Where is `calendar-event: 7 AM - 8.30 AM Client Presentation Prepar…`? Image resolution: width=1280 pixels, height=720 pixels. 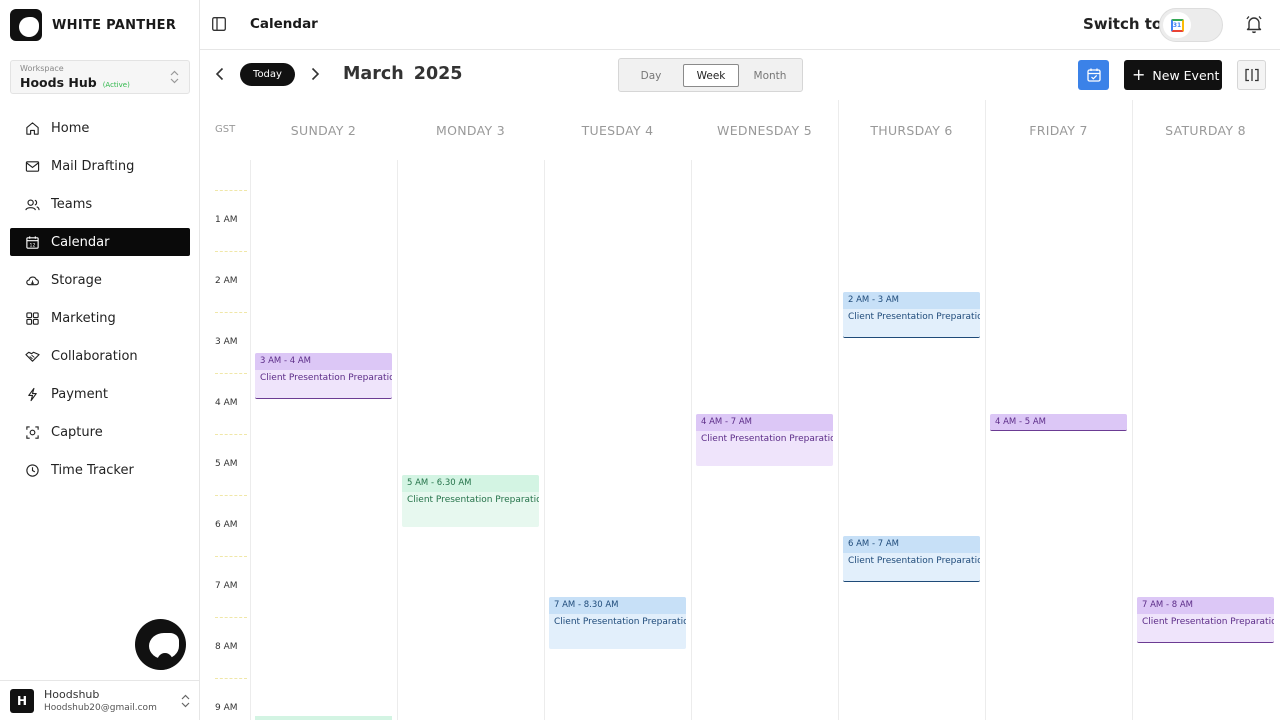
calendar-event: 7 AM - 8.30 AM Client Presentation Prepar… is located at coordinates (617, 623).